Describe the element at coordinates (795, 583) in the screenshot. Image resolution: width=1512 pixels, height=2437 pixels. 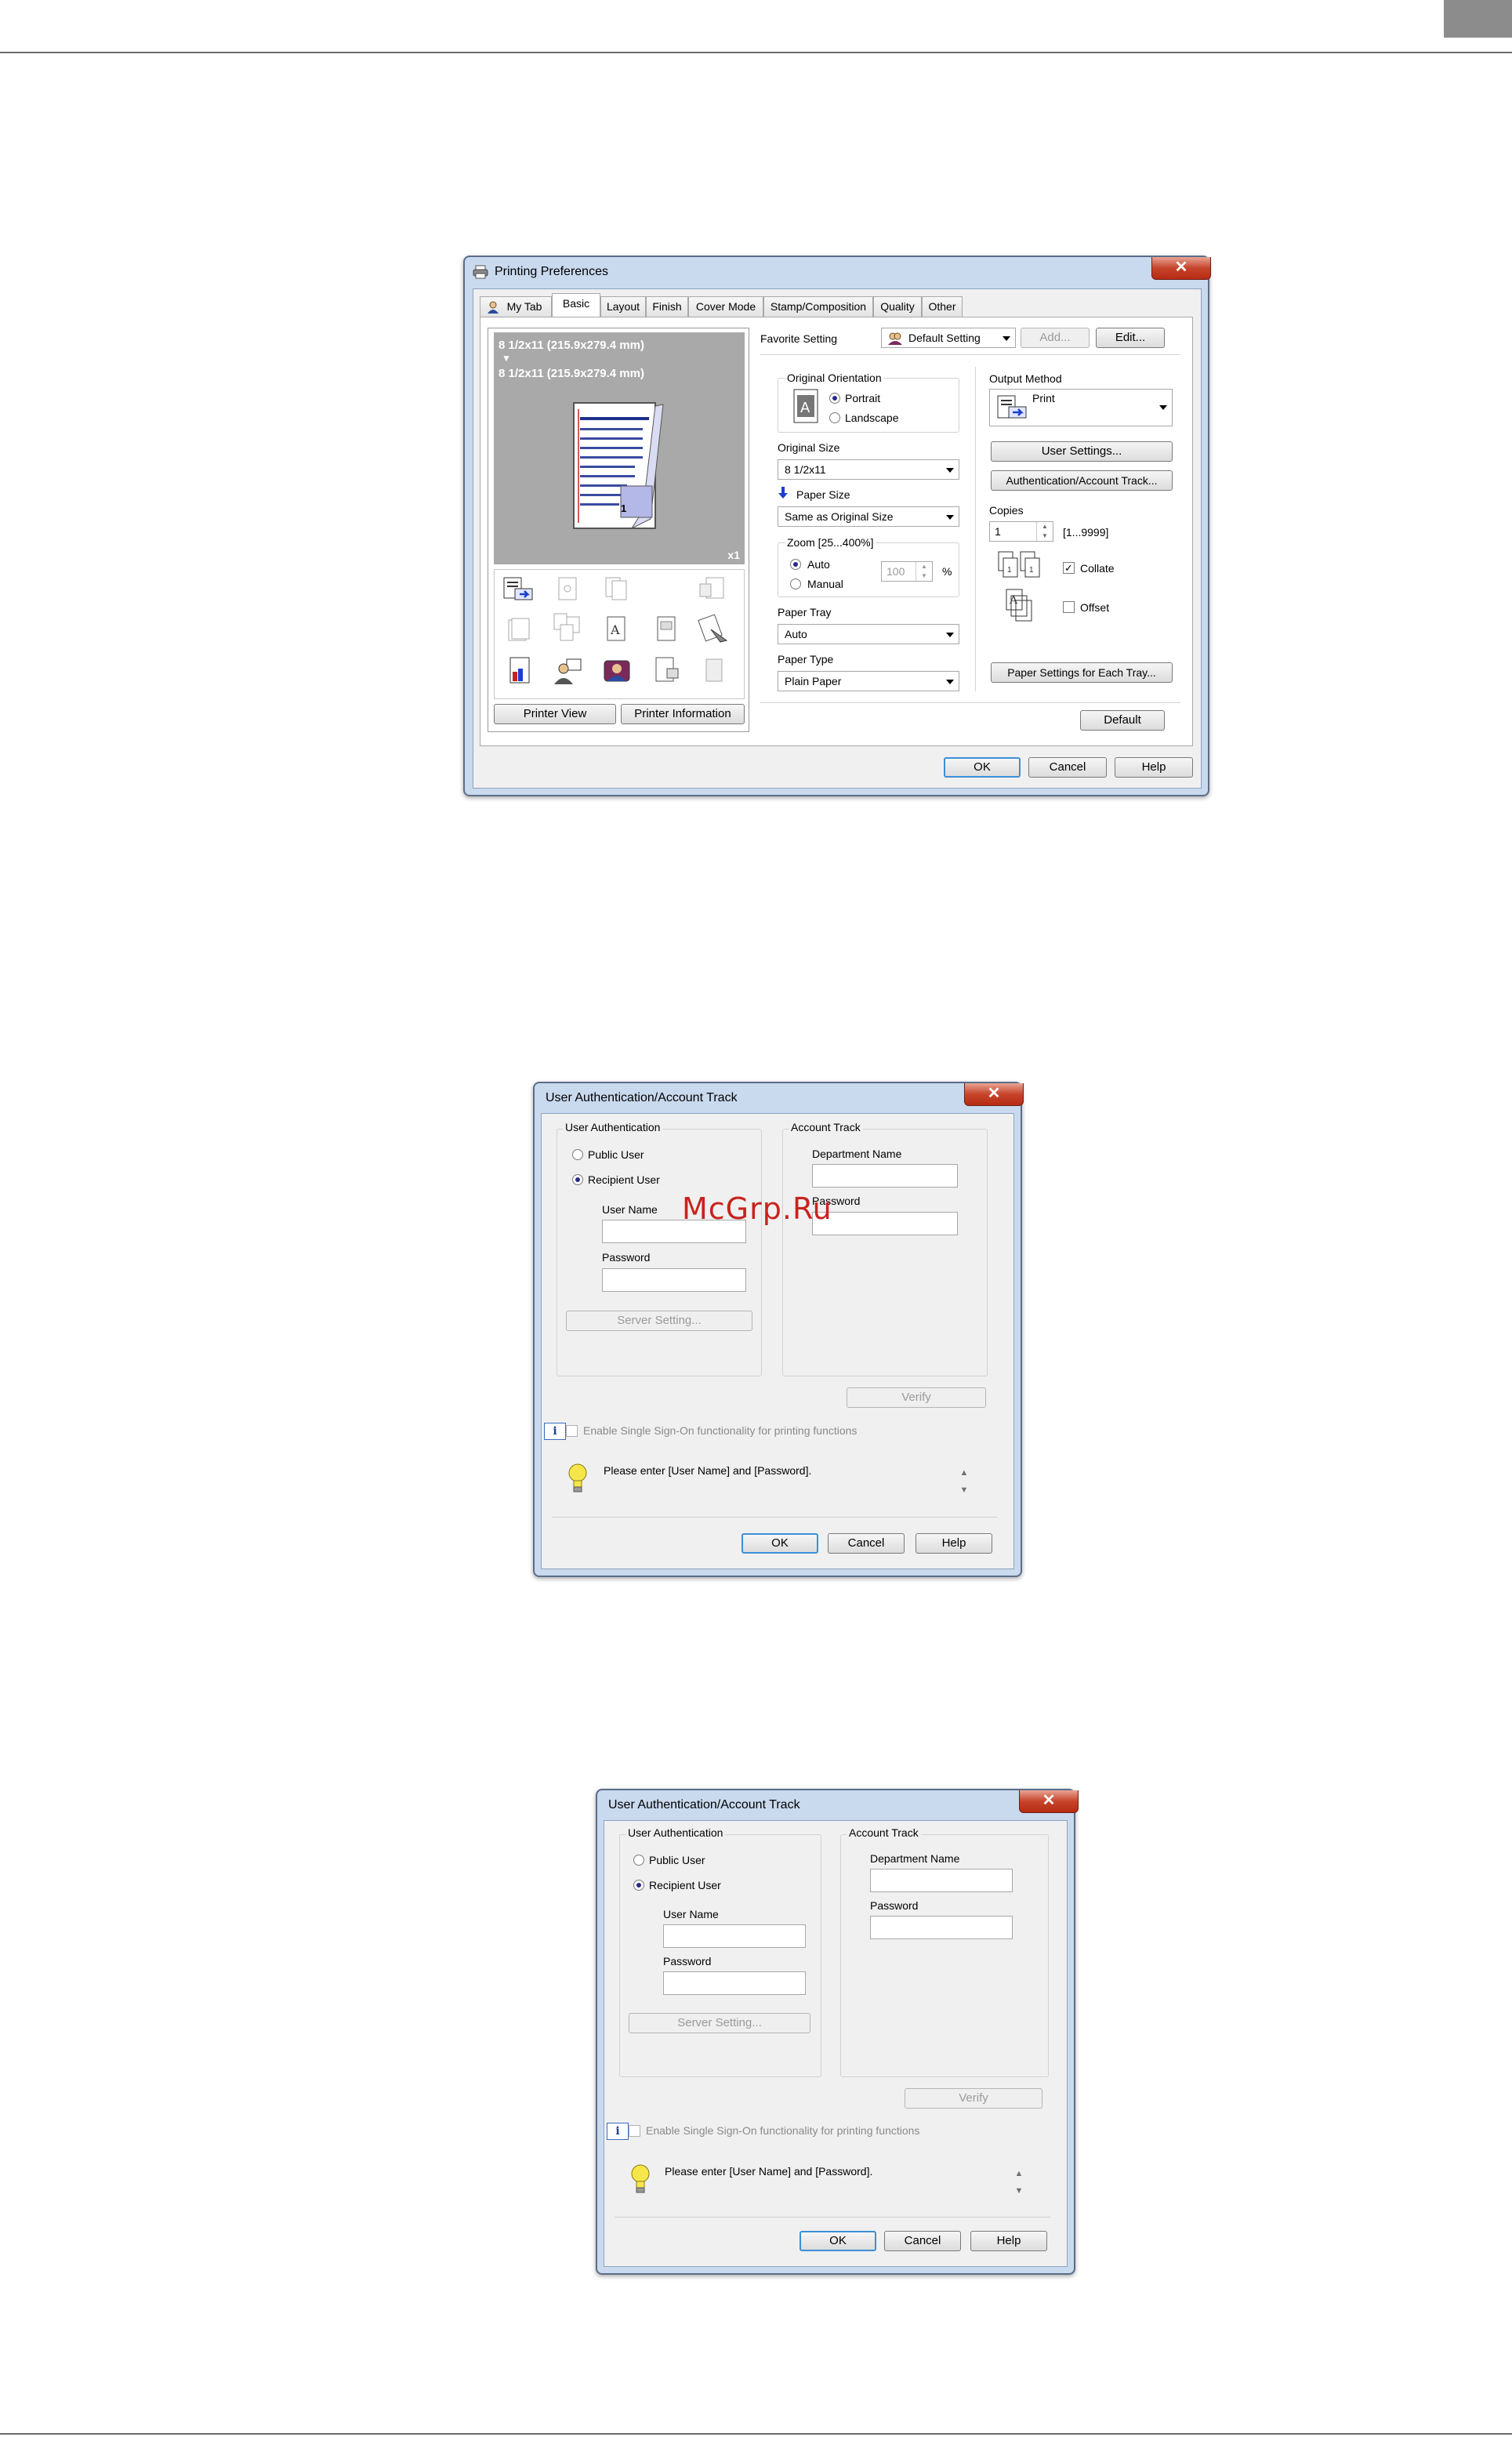
I see `zoom-manual-radio` at that location.